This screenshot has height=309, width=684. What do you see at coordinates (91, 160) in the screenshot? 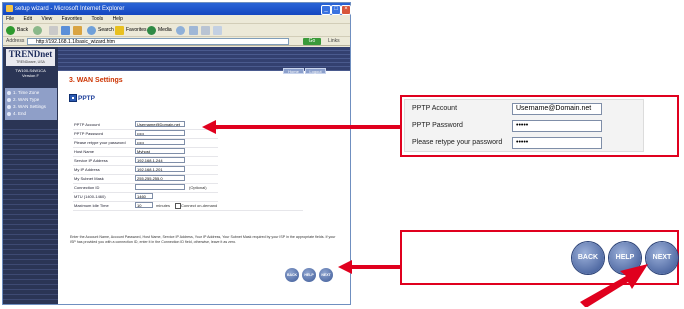
I see `service-ip-label: Service IP Address` at bounding box center [91, 160].